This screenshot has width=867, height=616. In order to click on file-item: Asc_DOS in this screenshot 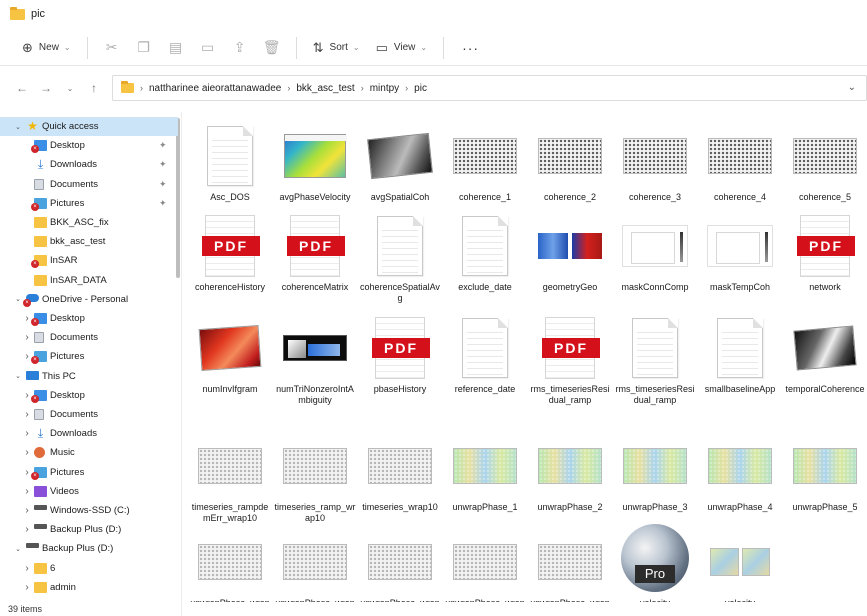, I will do `click(230, 164)`.